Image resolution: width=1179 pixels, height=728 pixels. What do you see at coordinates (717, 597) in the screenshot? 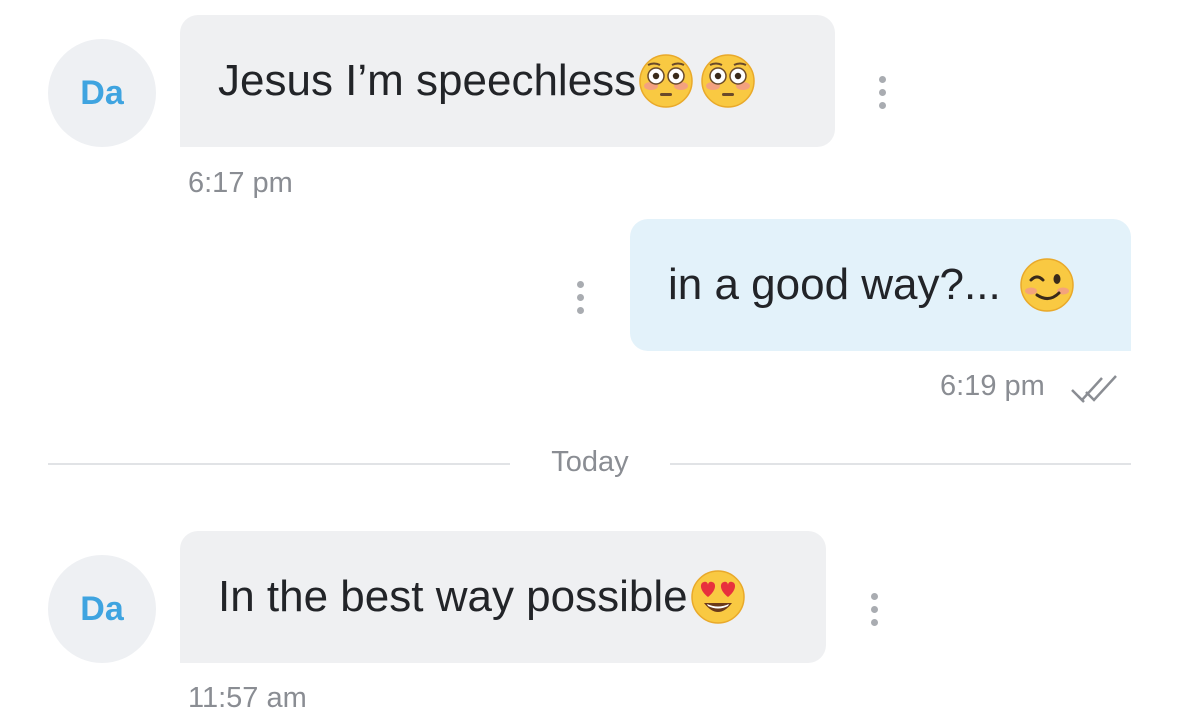
I see `heart-eyes-face-emoji-icon` at bounding box center [717, 597].